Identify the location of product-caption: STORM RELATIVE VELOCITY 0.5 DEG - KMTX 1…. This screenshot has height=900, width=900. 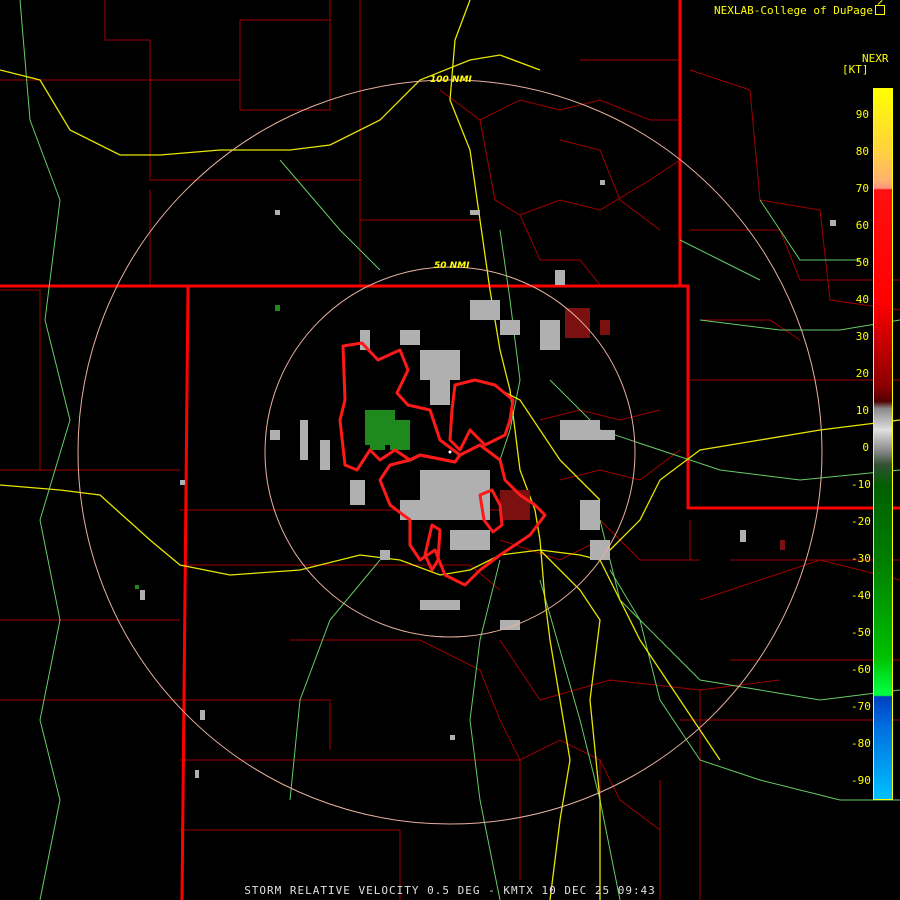
(450, 890).